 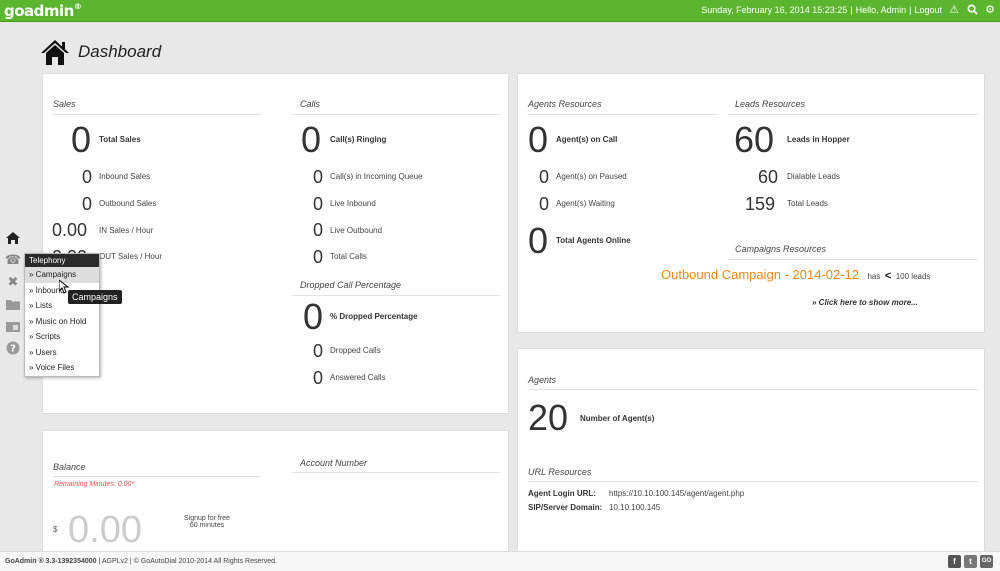 What do you see at coordinates (62, 322) in the screenshot?
I see `menu-item-music-on-hold: » Music on Hold` at bounding box center [62, 322].